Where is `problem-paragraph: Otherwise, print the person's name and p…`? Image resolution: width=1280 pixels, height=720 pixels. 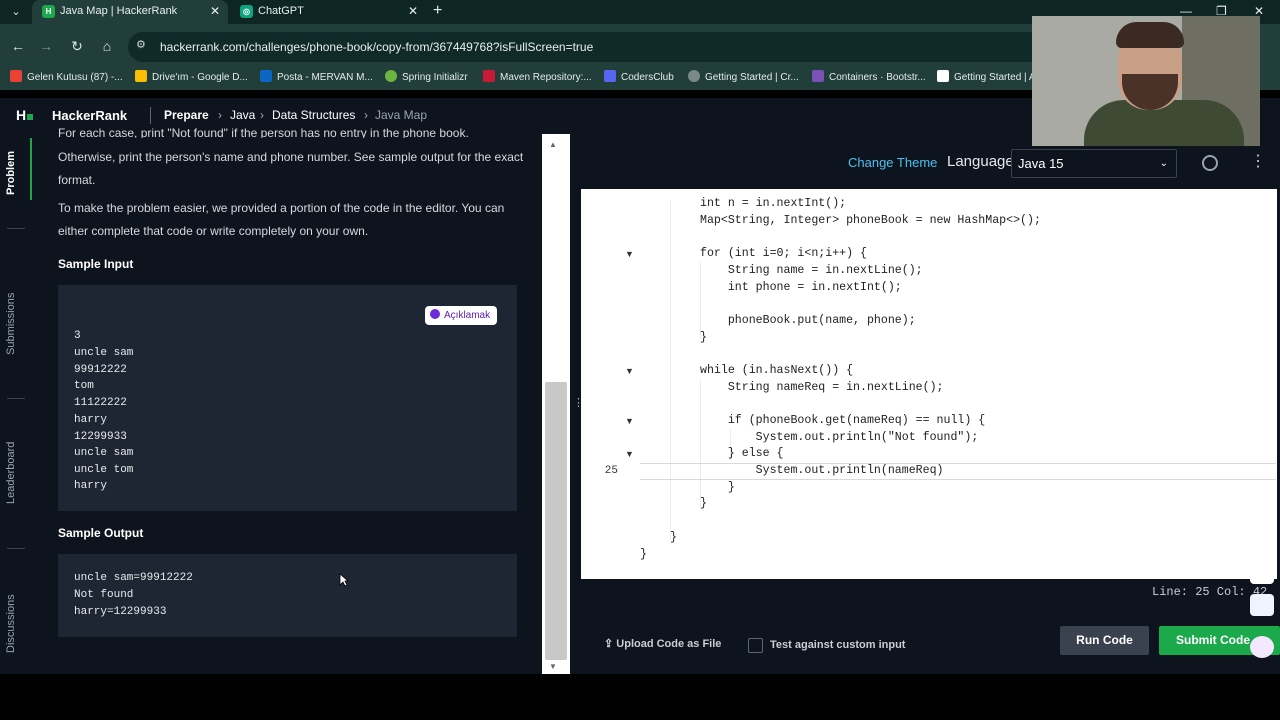 problem-paragraph: Otherwise, print the person's name and p… is located at coordinates (291, 168).